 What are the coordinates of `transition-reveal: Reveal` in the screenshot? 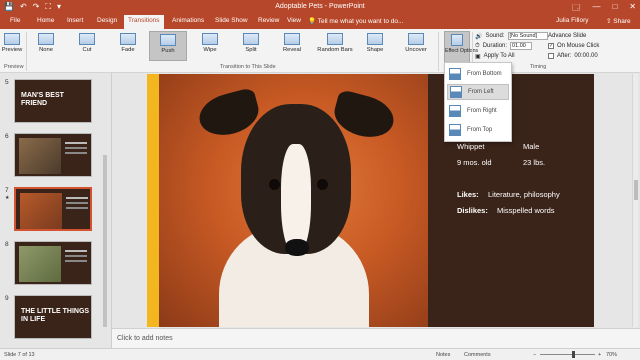 It's located at (292, 46).